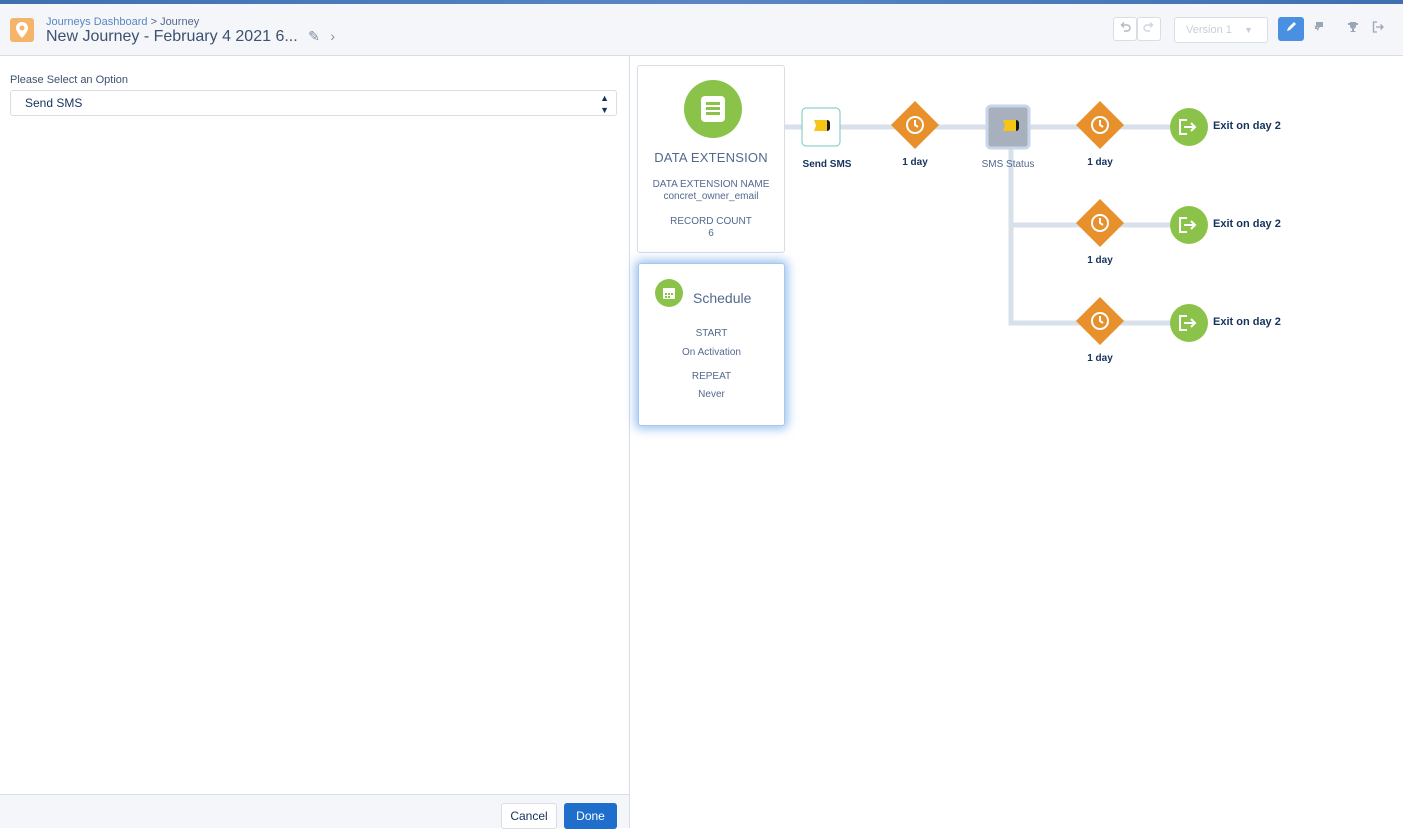 This screenshot has height=829, width=1403. I want to click on send-sms-label: Send SMS, so click(827, 164).